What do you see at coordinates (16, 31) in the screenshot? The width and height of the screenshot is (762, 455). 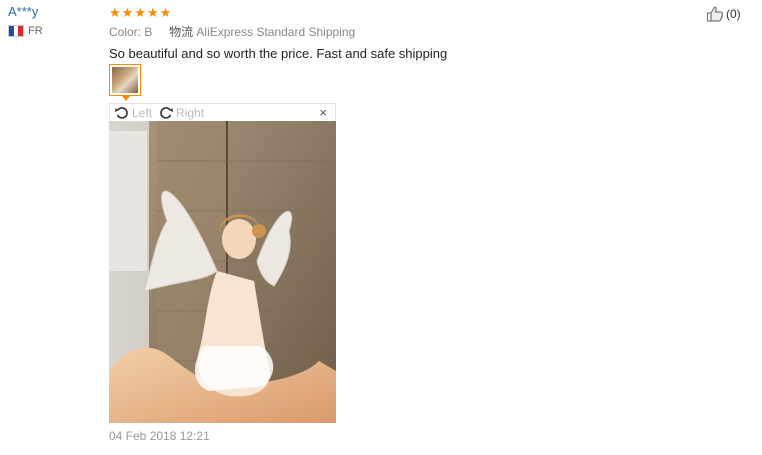 I see `france-flag-icon` at bounding box center [16, 31].